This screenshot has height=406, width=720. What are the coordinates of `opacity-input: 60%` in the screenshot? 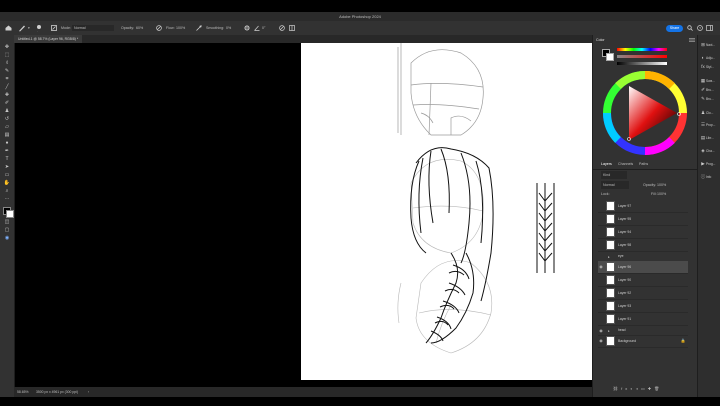 It's located at (139, 28).